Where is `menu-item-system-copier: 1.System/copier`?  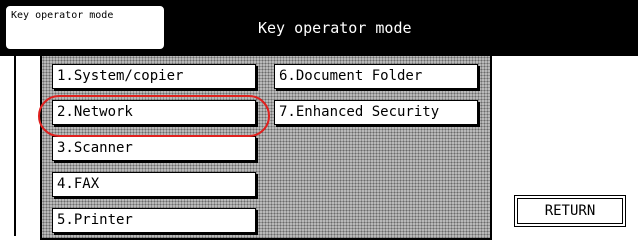
menu-item-system-copier: 1.System/copier is located at coordinates (154, 76).